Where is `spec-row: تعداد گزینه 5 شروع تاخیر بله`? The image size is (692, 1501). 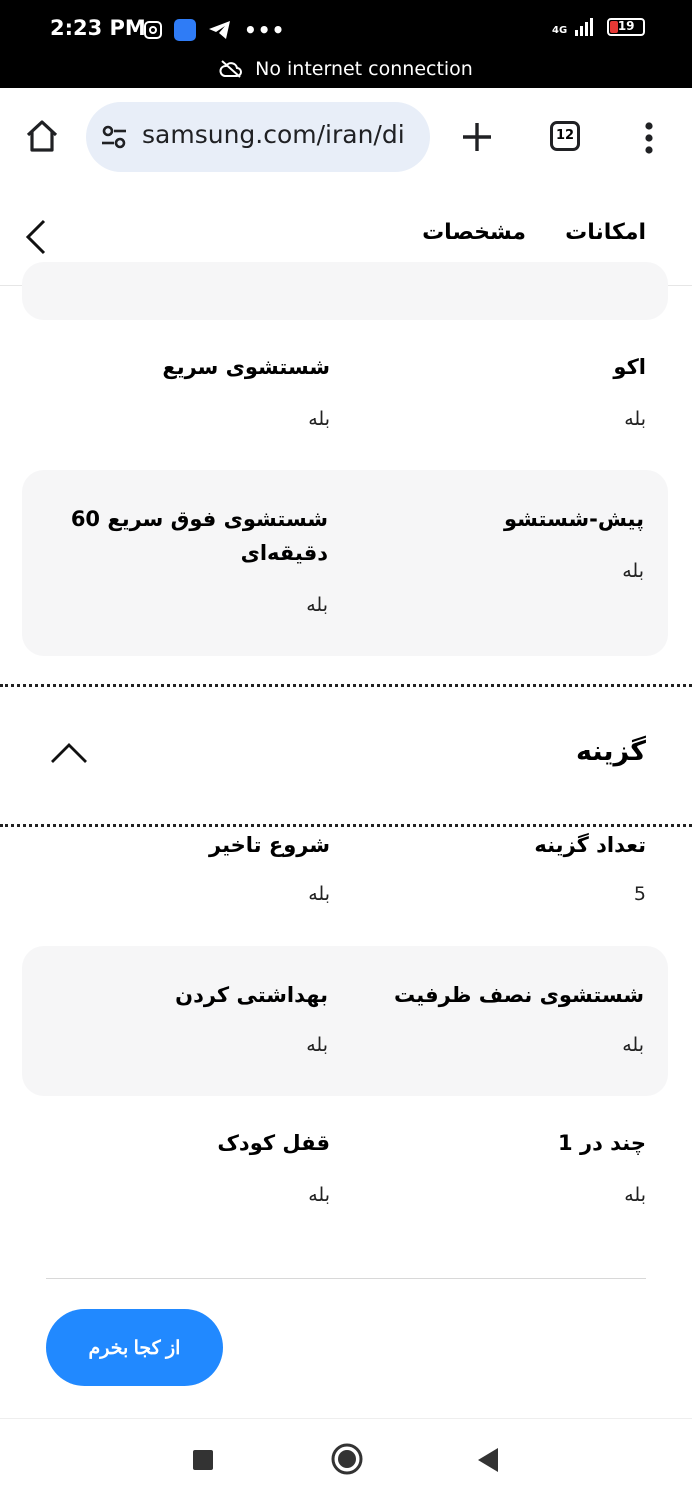
spec-row: تعداد گزینه 5 شروع تاخیر بله is located at coordinates (346, 878).